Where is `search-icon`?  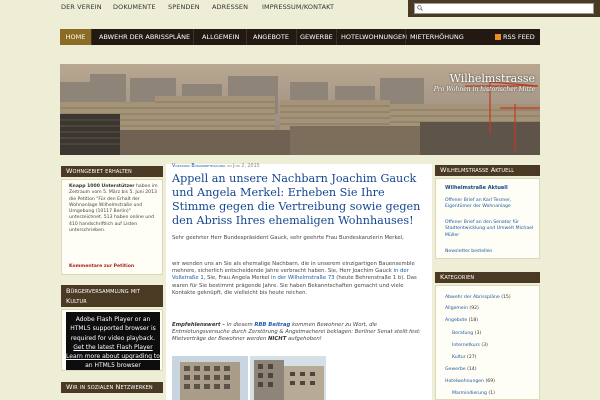 search-icon is located at coordinates (420, 8).